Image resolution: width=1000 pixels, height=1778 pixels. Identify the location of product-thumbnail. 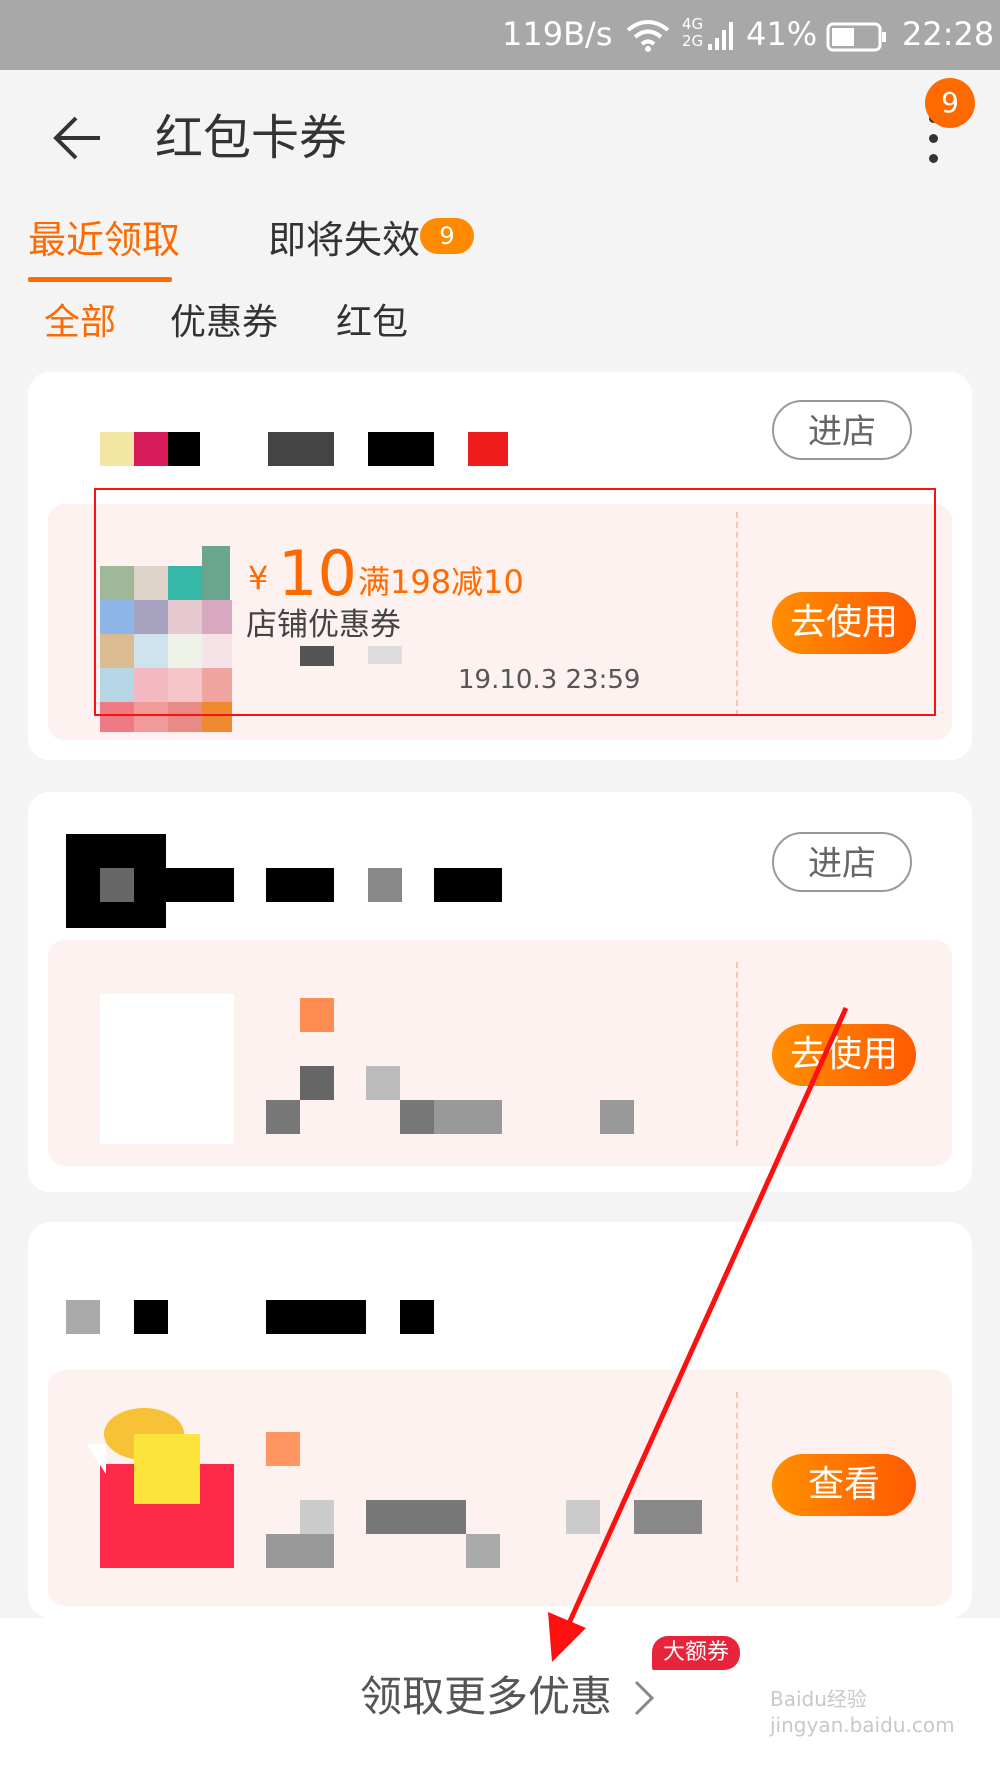
(167, 1069).